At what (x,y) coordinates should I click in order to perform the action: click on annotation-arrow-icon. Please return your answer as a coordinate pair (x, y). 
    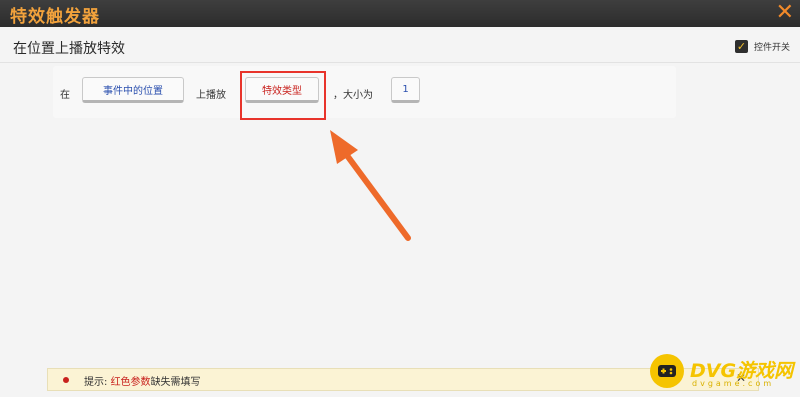
    Looking at the image, I should click on (370, 185).